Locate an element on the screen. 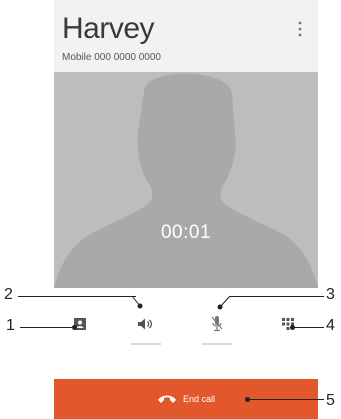 The width and height of the screenshot is (341, 419). callout-4-line is located at coordinates (309, 327).